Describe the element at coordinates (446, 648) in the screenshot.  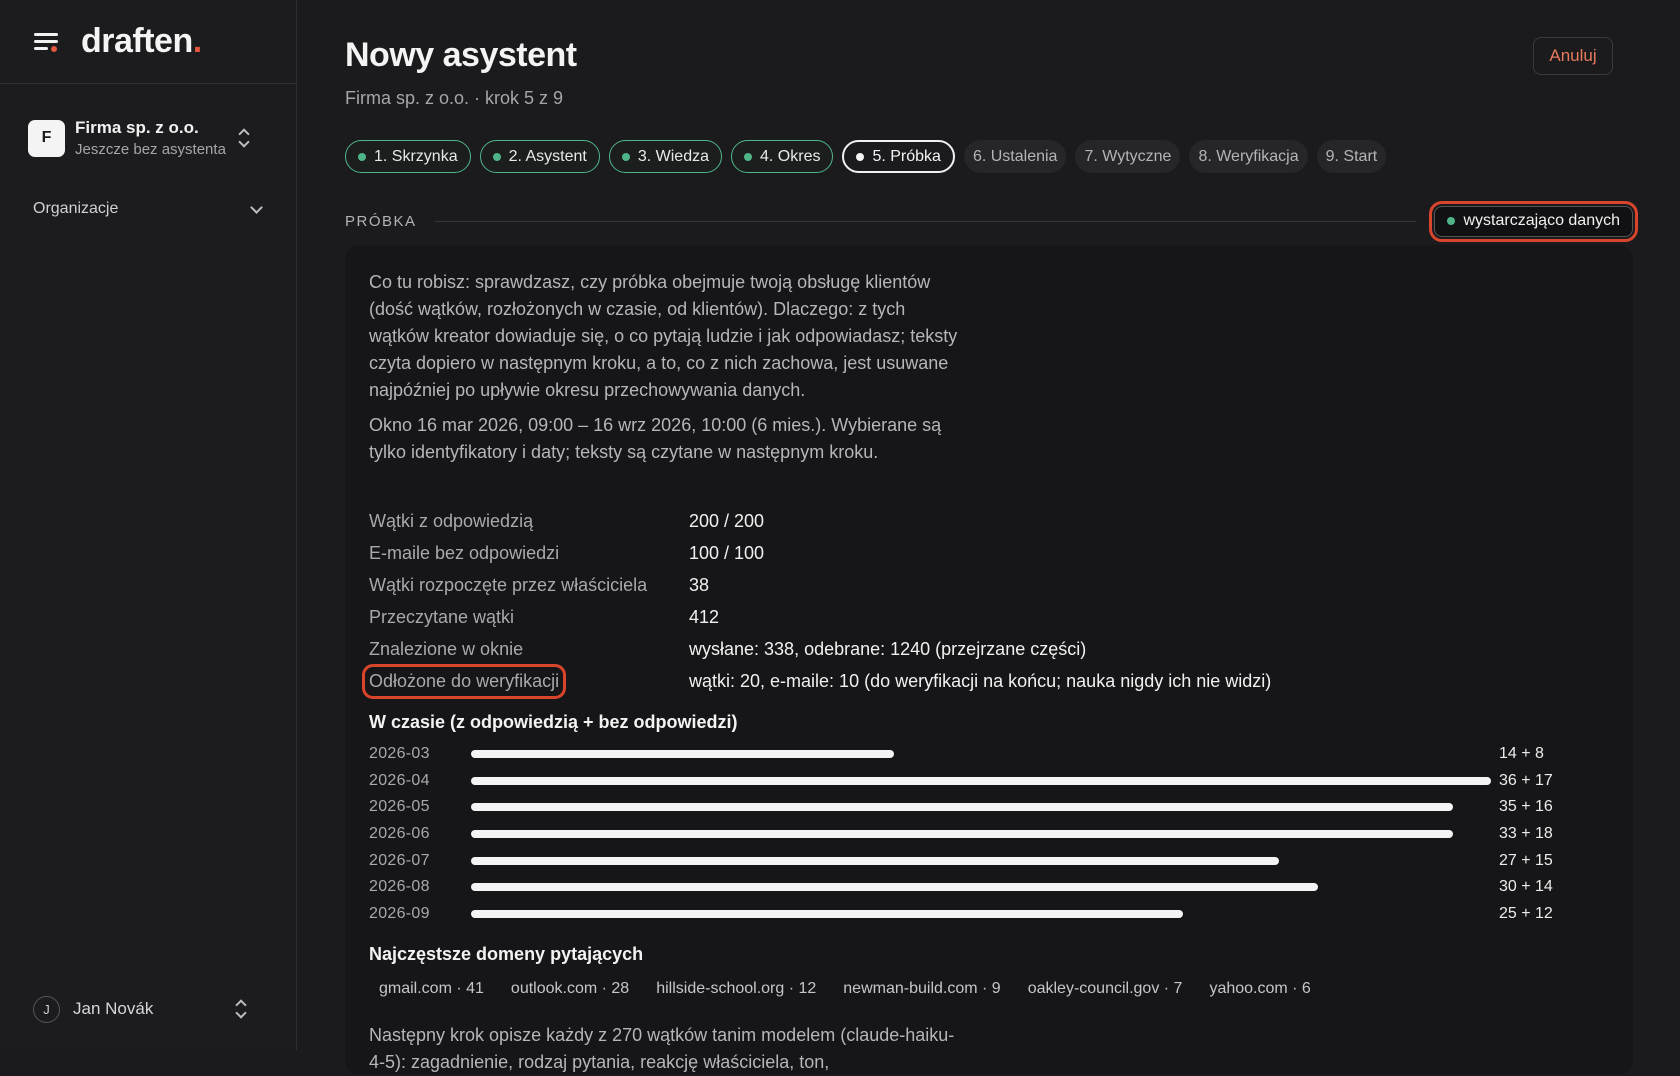
I see `stat-key: Znalezione w oknie` at that location.